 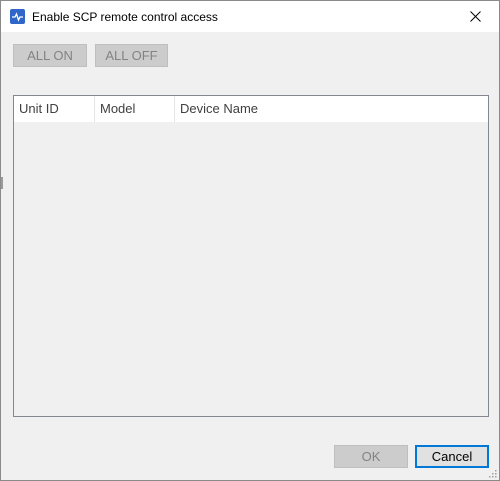 I want to click on column-header-device-name: Device Name, so click(x=275, y=109).